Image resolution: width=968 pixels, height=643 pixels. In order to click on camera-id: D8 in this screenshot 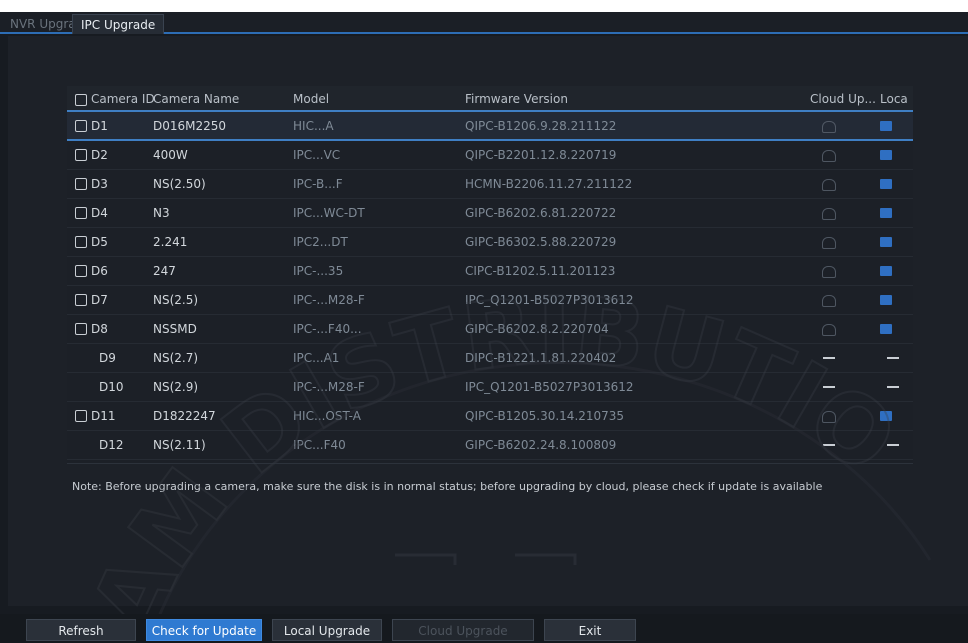, I will do `click(99, 329)`.